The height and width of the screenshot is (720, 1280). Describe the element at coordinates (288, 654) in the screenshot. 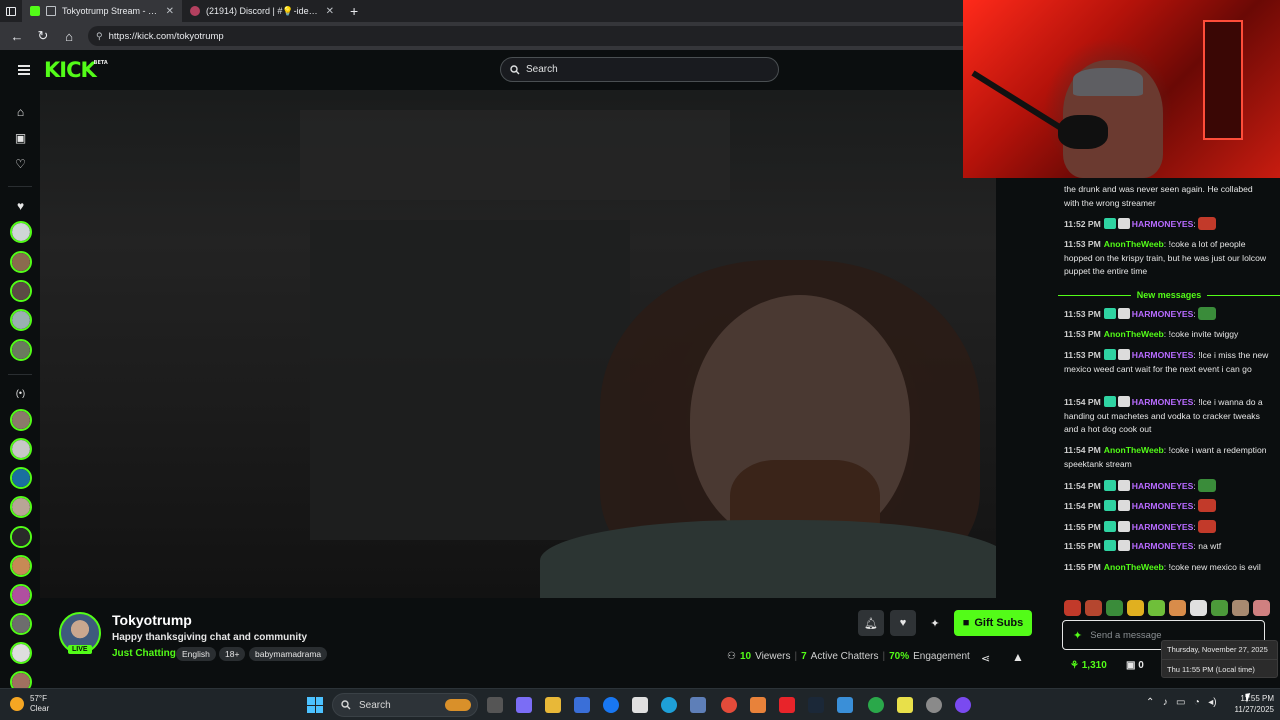

I see `tag-pill: babymamadrama` at that location.